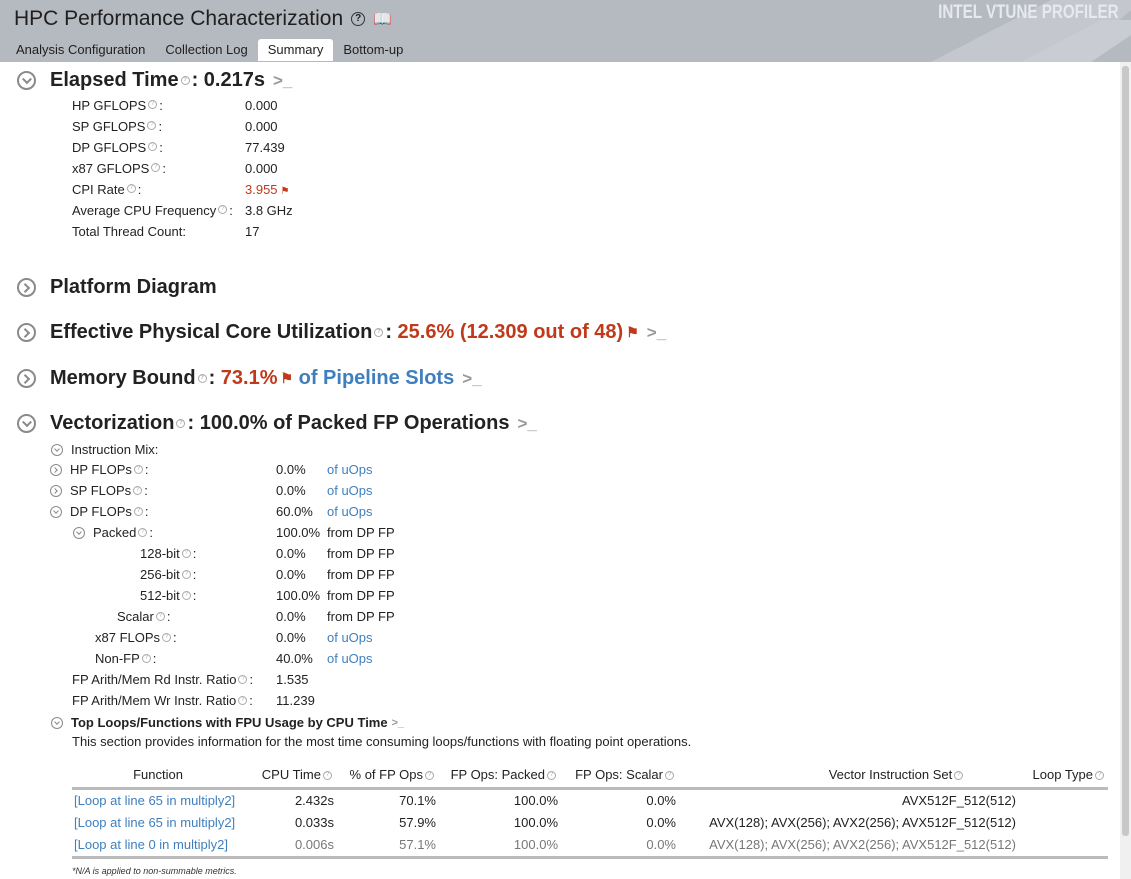 Image resolution: width=1131 pixels, height=879 pixels. What do you see at coordinates (387, 777) in the screenshot?
I see `column-header: % of FP Ops?` at bounding box center [387, 777].